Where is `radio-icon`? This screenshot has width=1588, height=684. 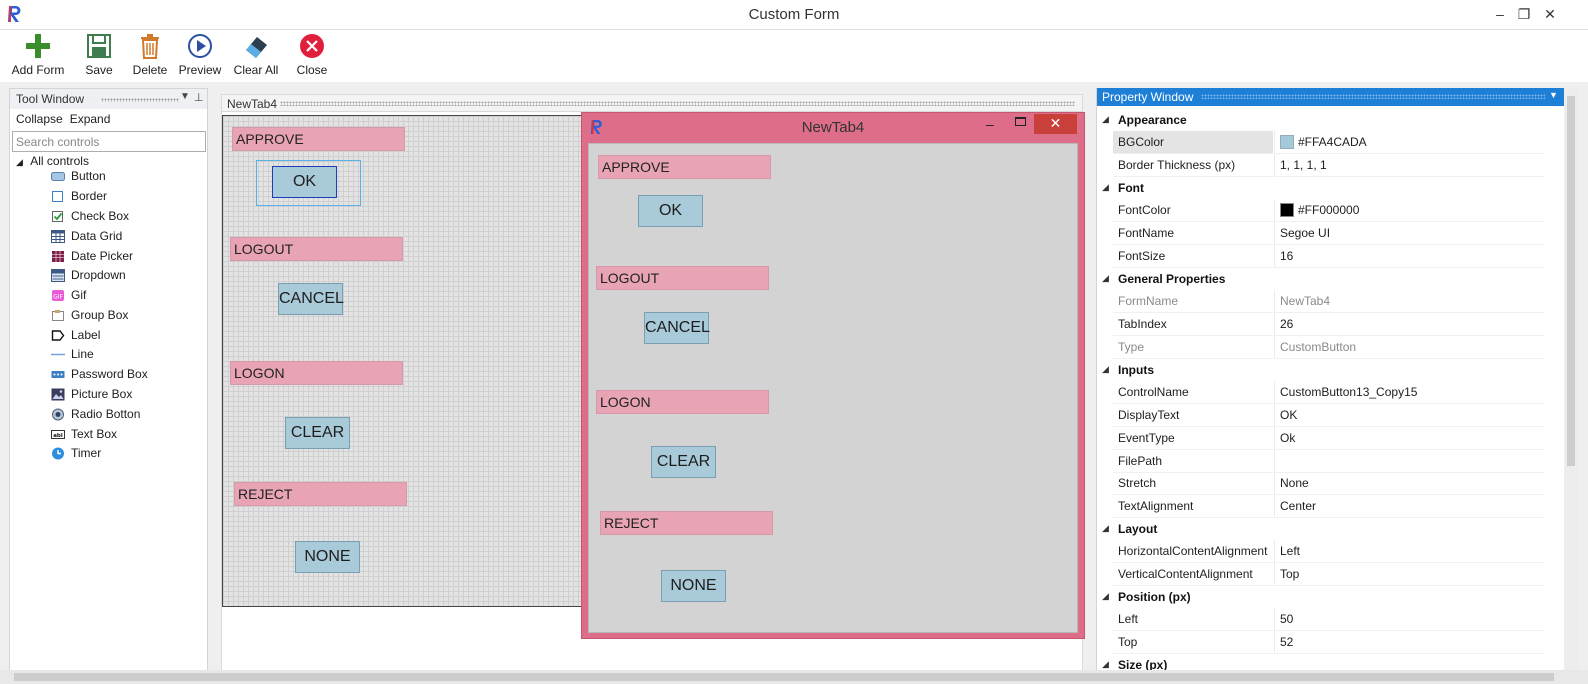
radio-icon is located at coordinates (58, 414).